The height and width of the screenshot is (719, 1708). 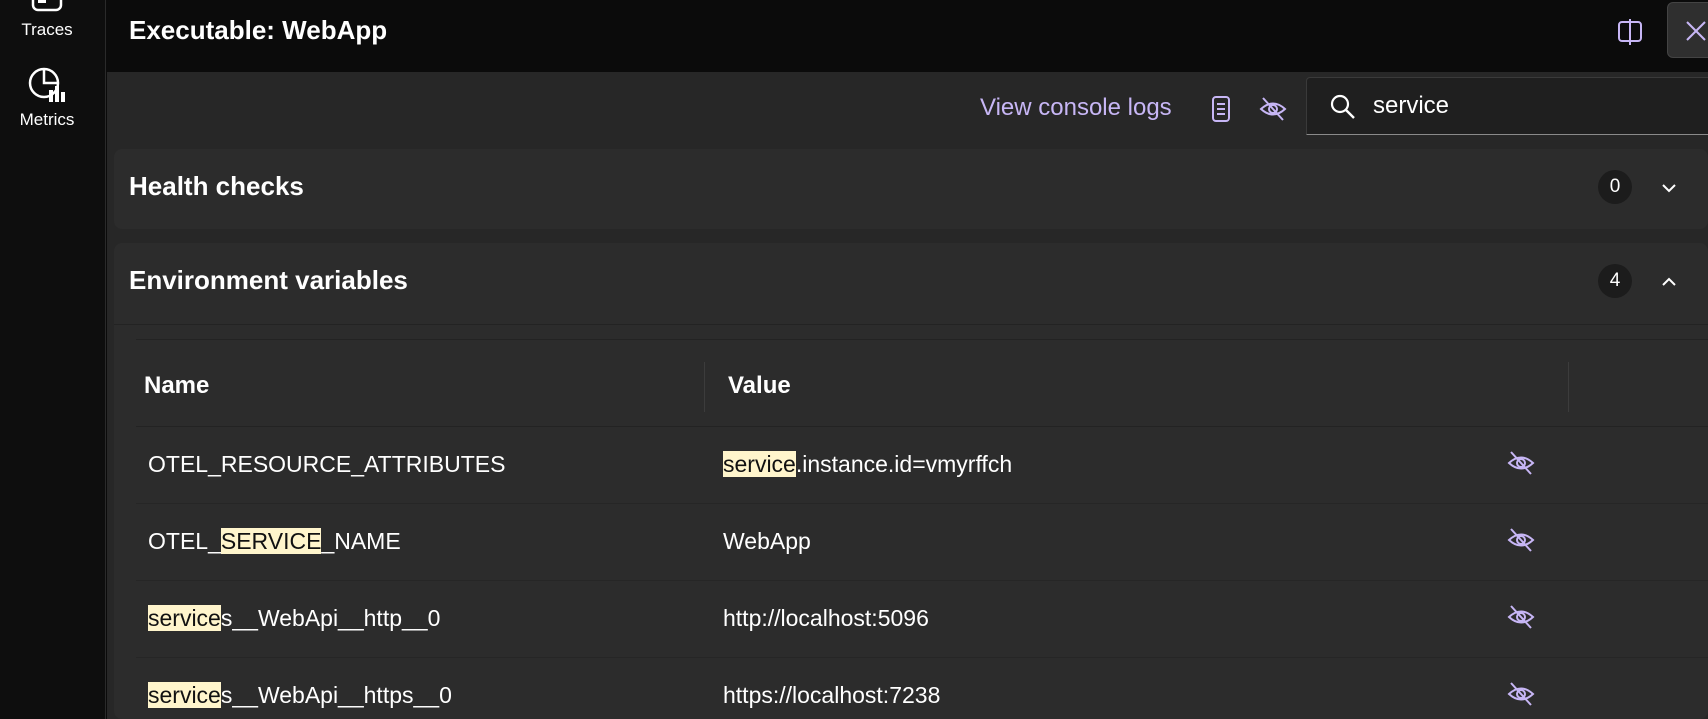 I want to click on nav-item-metrics: Metrics, so click(x=47, y=98).